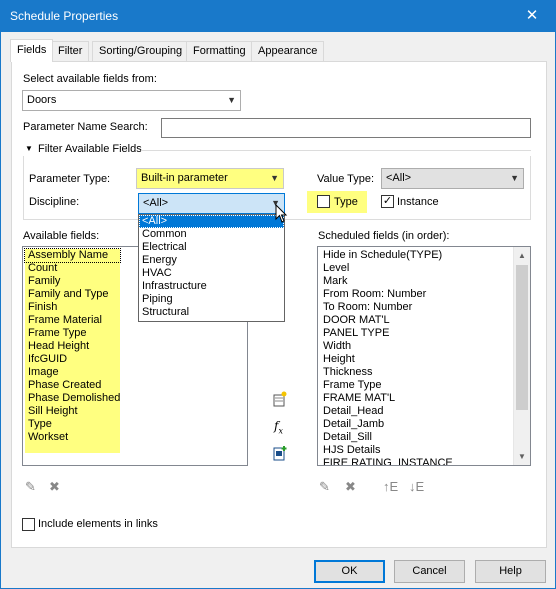  Describe the element at coordinates (415, 346) in the screenshot. I see `list-item: Width` at that location.